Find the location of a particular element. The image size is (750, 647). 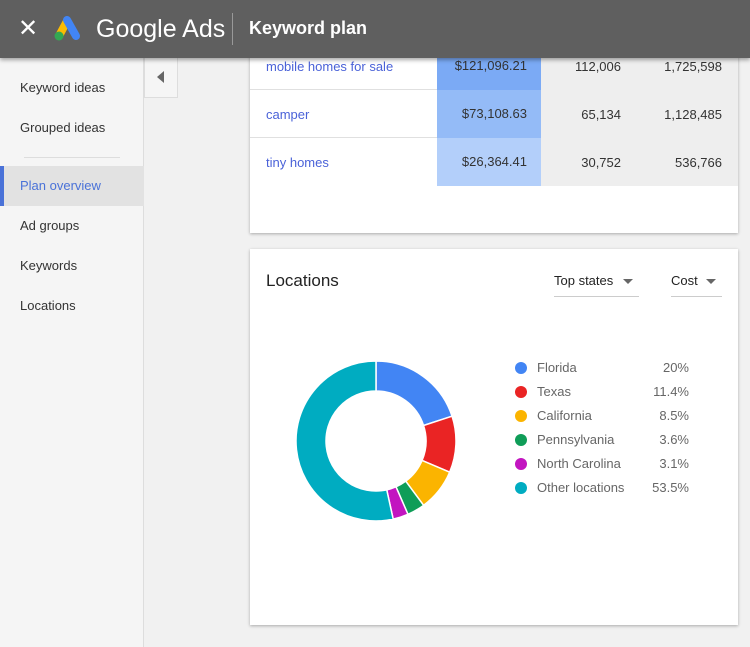

cost-dropdown: Cost is located at coordinates (696, 281).